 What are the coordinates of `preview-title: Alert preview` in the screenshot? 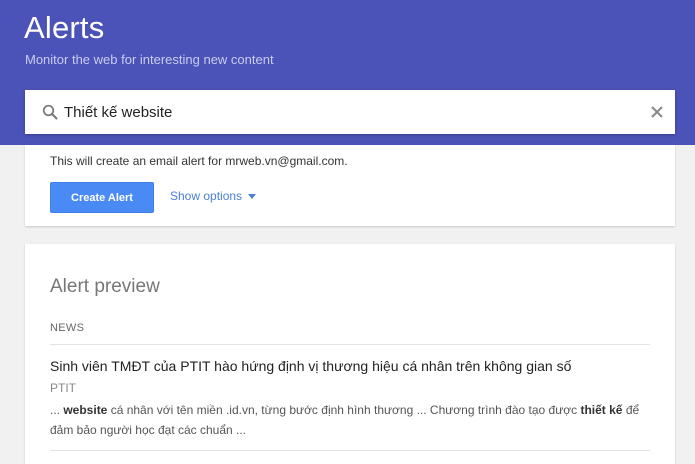 It's located at (105, 286).